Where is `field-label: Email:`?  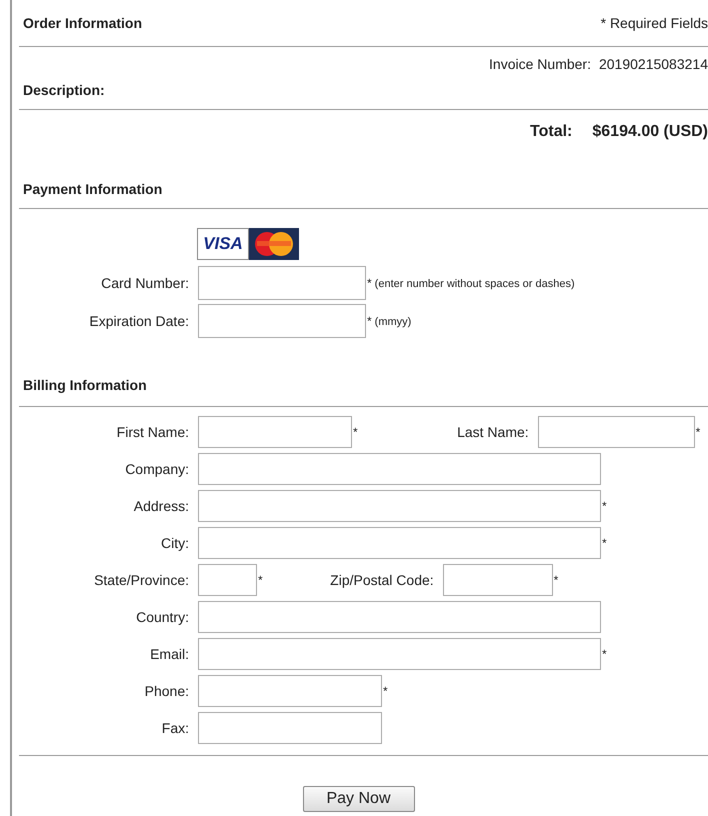
field-label: Email: is located at coordinates (169, 654).